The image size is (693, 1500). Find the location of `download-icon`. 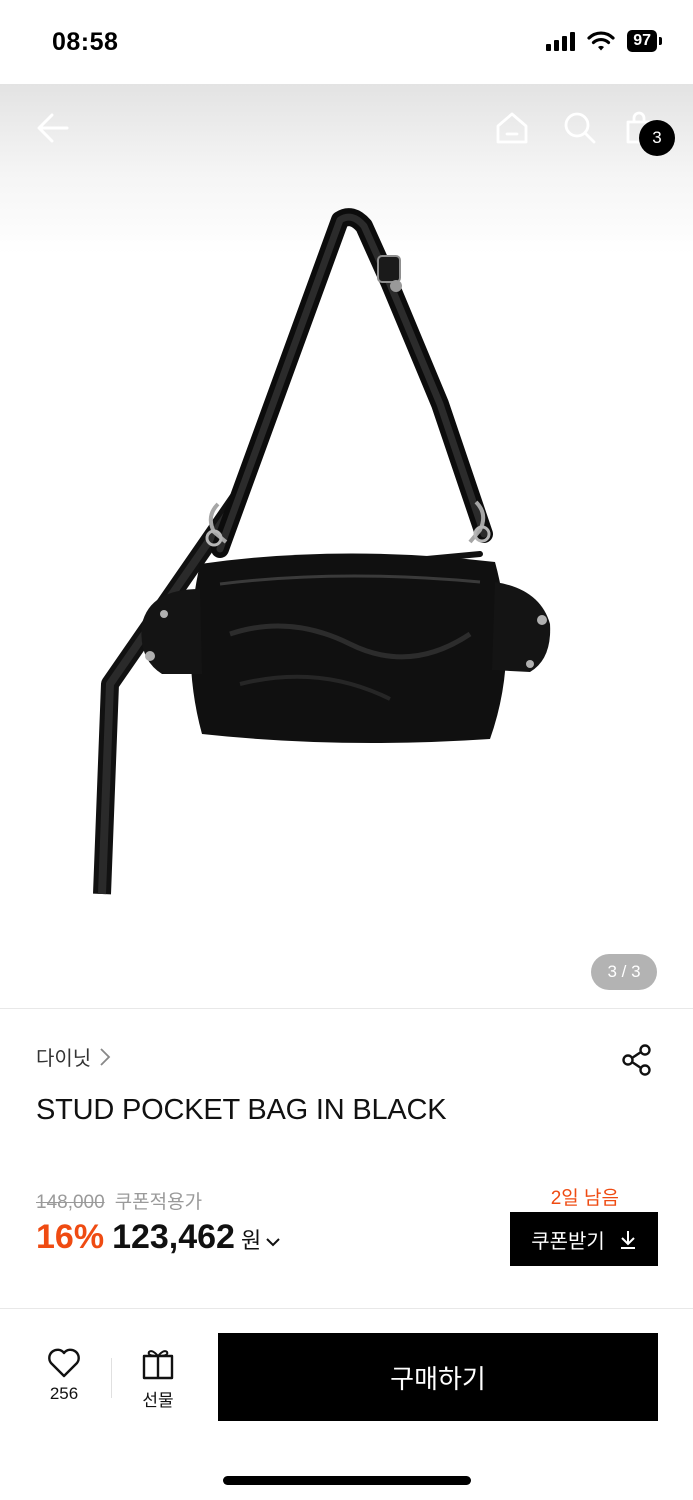

download-icon is located at coordinates (627, 1240).